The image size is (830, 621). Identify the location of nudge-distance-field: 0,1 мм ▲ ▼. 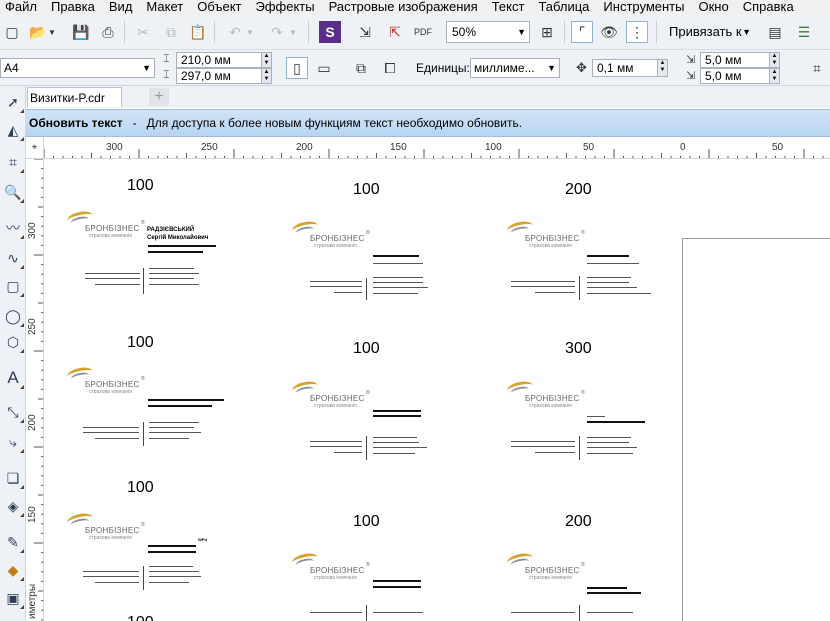
(630, 68).